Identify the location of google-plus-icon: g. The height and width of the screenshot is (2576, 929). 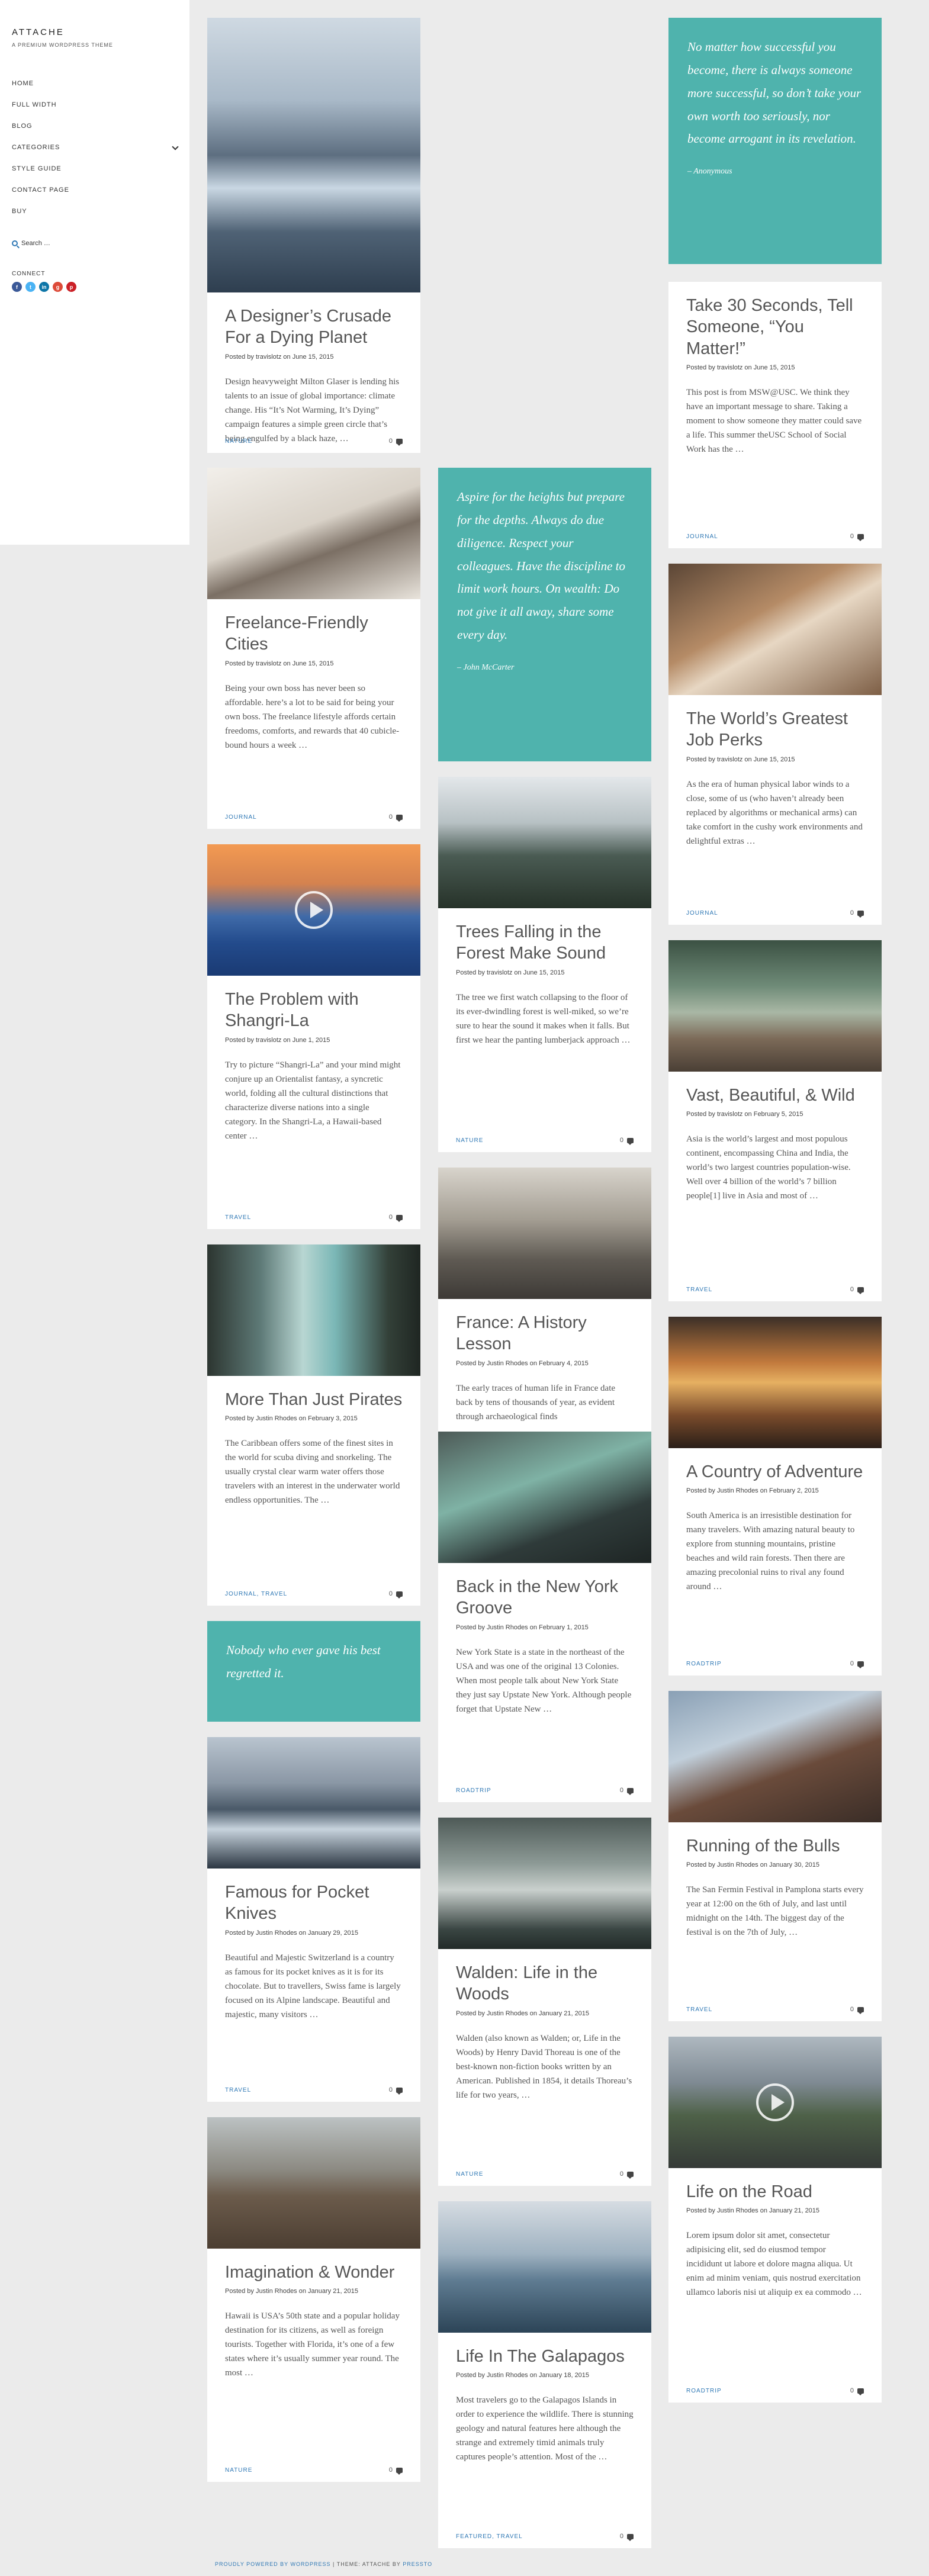
(58, 287).